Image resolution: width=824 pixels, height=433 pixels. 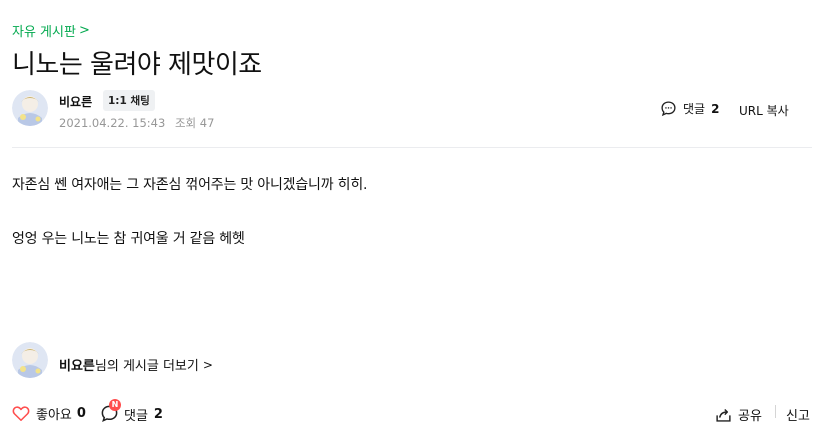 What do you see at coordinates (694, 109) in the screenshot?
I see `comment-label: 댓글` at bounding box center [694, 109].